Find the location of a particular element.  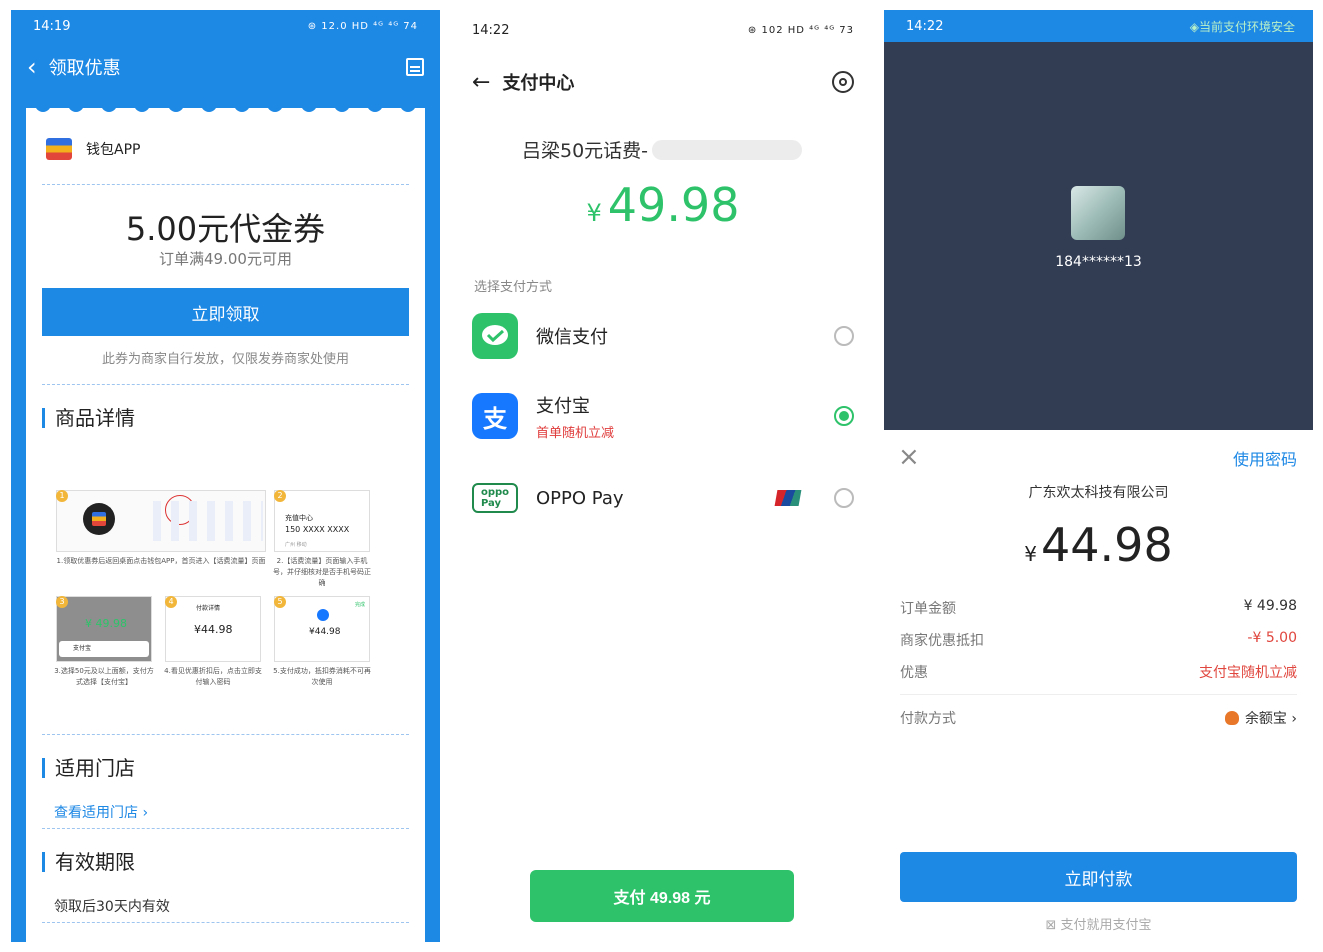

row-value: 支付宝随机立减 is located at coordinates (1248, 673).